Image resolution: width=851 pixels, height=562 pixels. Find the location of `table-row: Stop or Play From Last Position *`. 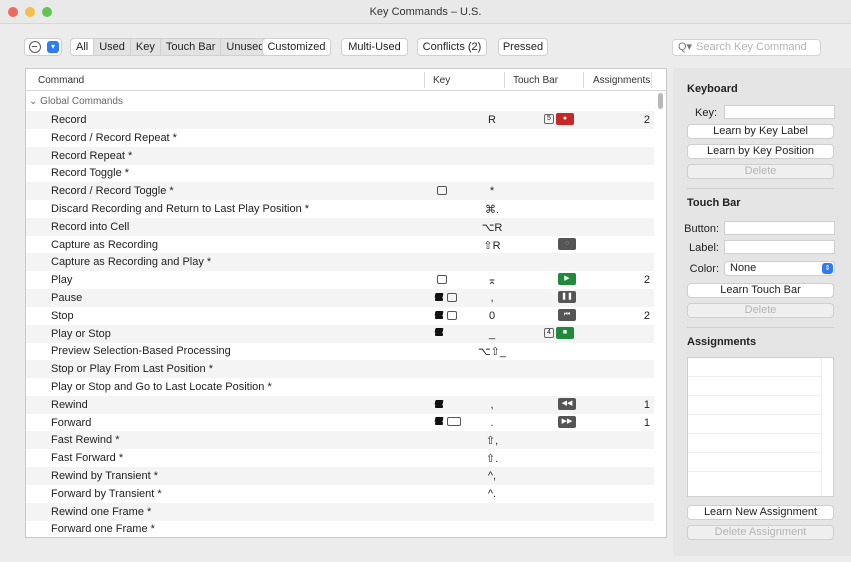

table-row: Stop or Play From Last Position * is located at coordinates (340, 369).